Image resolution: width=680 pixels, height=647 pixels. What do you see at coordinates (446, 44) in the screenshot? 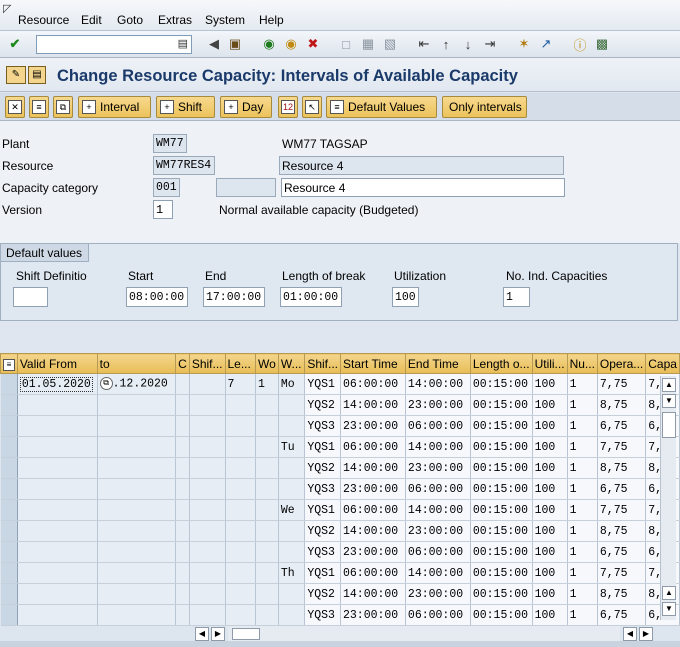
I see `previous-page-icon: ↑` at bounding box center [446, 44].